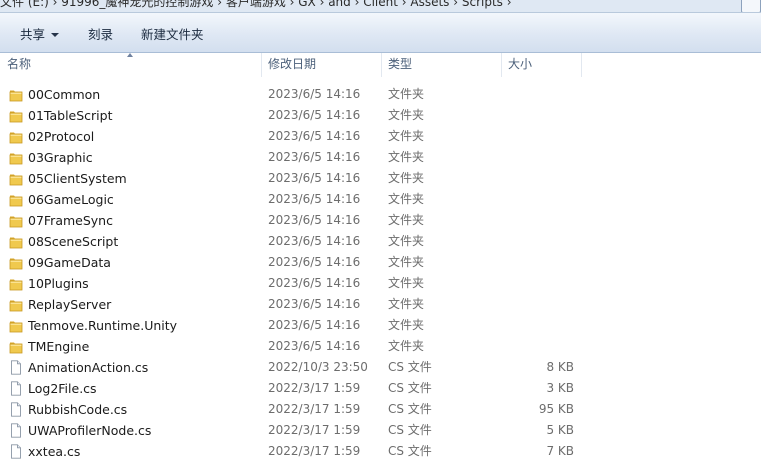 This screenshot has height=469, width=761. I want to click on column-size: 大小, so click(541, 65).